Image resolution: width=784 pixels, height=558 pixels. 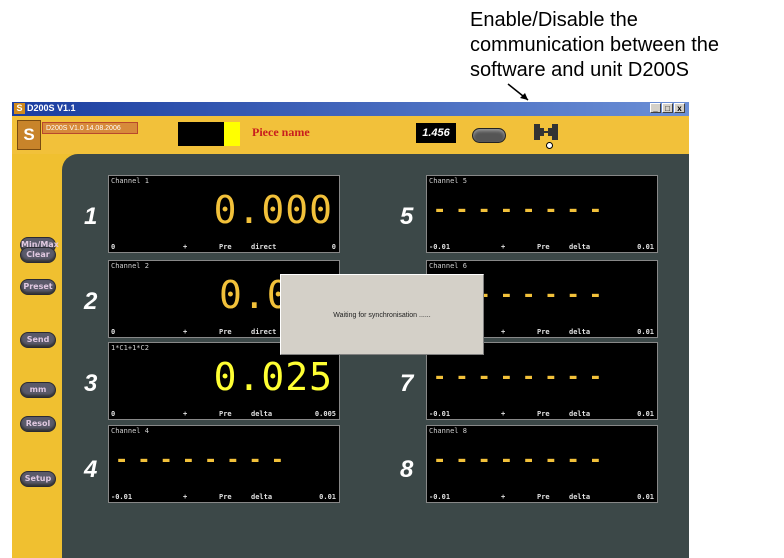 What do you see at coordinates (130, 181) in the screenshot?
I see `channel-label: Channel 1` at bounding box center [130, 181].